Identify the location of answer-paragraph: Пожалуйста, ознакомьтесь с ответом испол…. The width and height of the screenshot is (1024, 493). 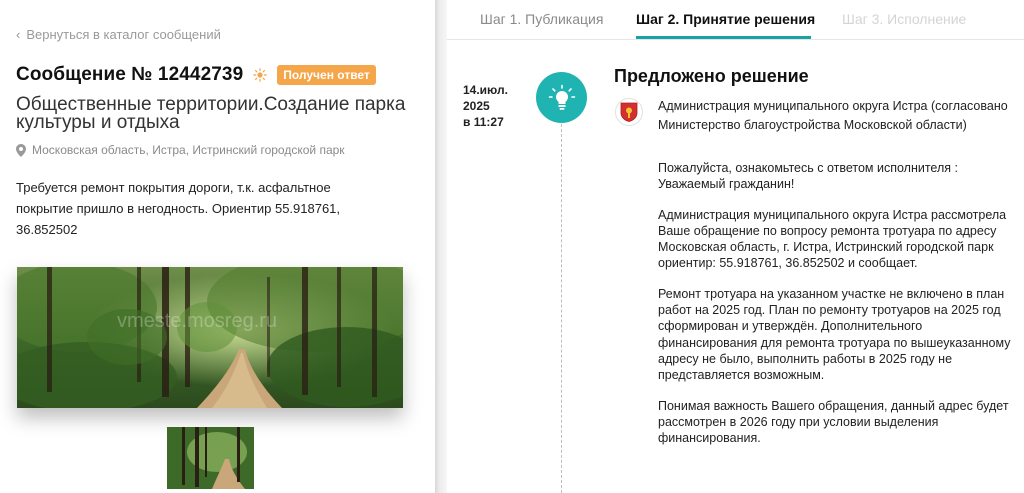
(808, 176).